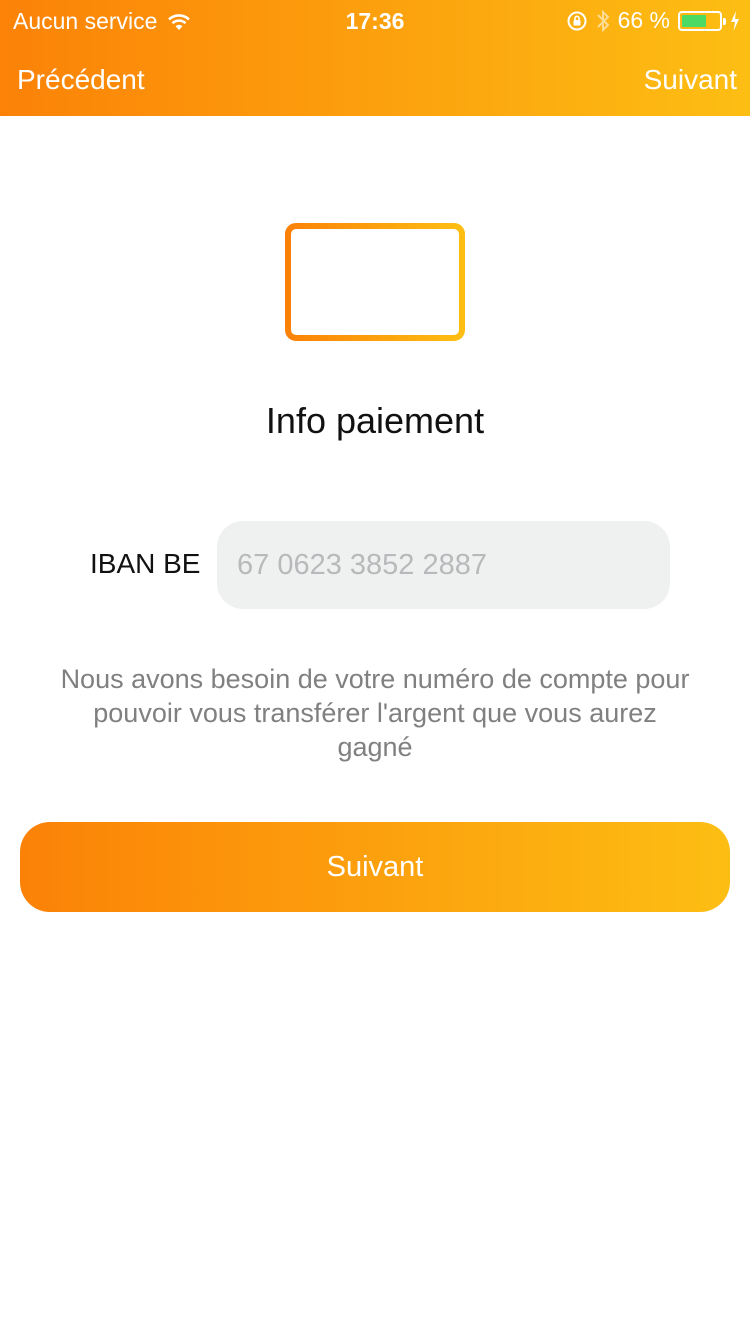 This screenshot has width=750, height=1334. What do you see at coordinates (694, 20) in the screenshot?
I see `battery-fill` at bounding box center [694, 20].